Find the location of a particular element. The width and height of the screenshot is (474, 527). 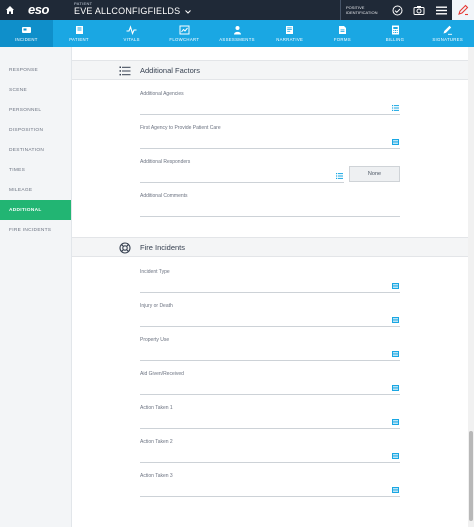

aid-given-received-field: Aid Given/Received is located at coordinates (270, 383).